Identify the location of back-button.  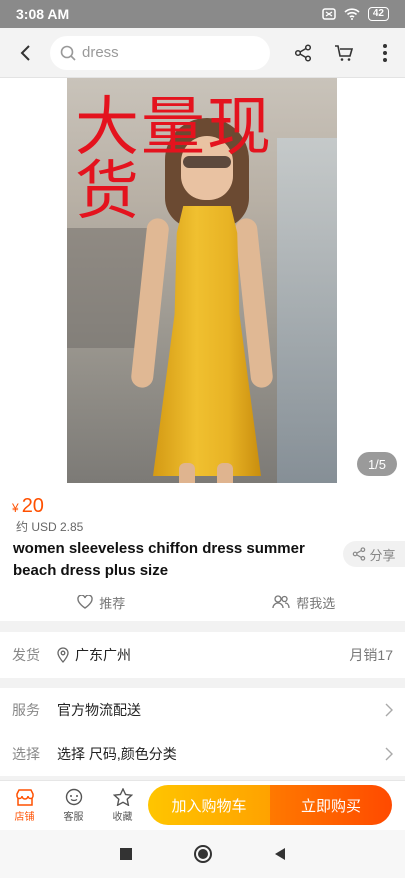
(25, 53).